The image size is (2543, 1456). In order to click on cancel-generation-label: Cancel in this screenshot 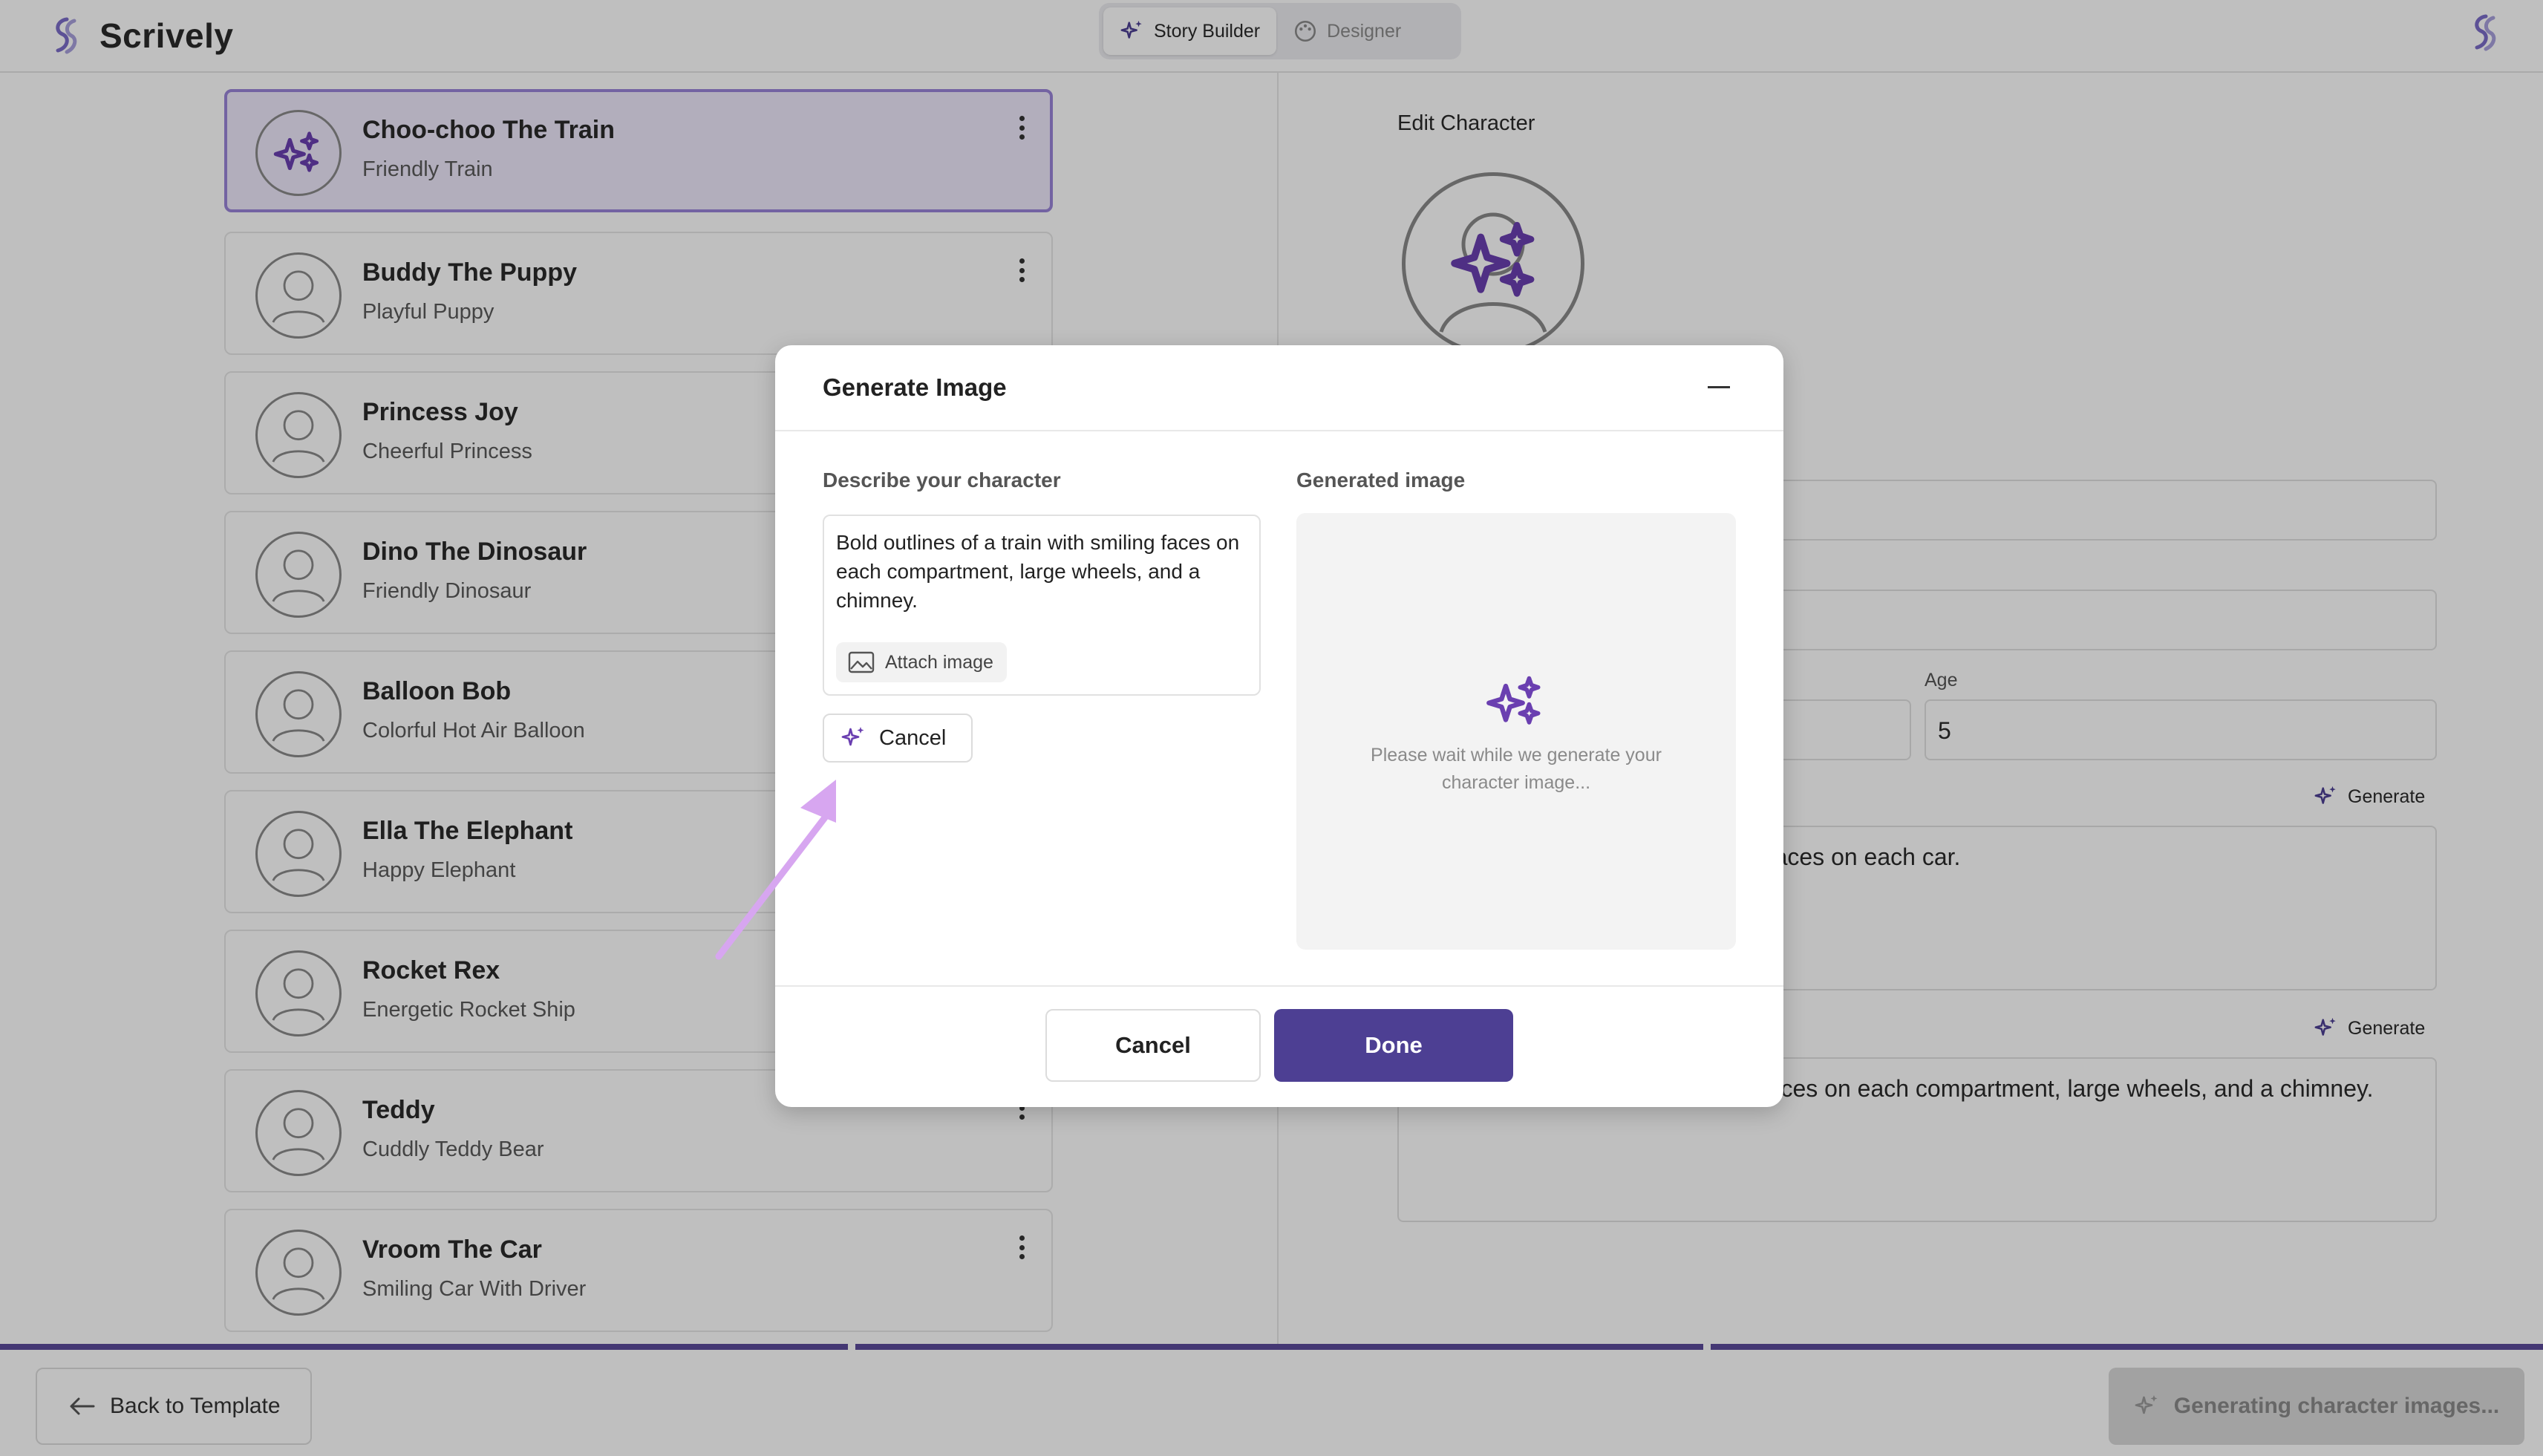, I will do `click(913, 737)`.